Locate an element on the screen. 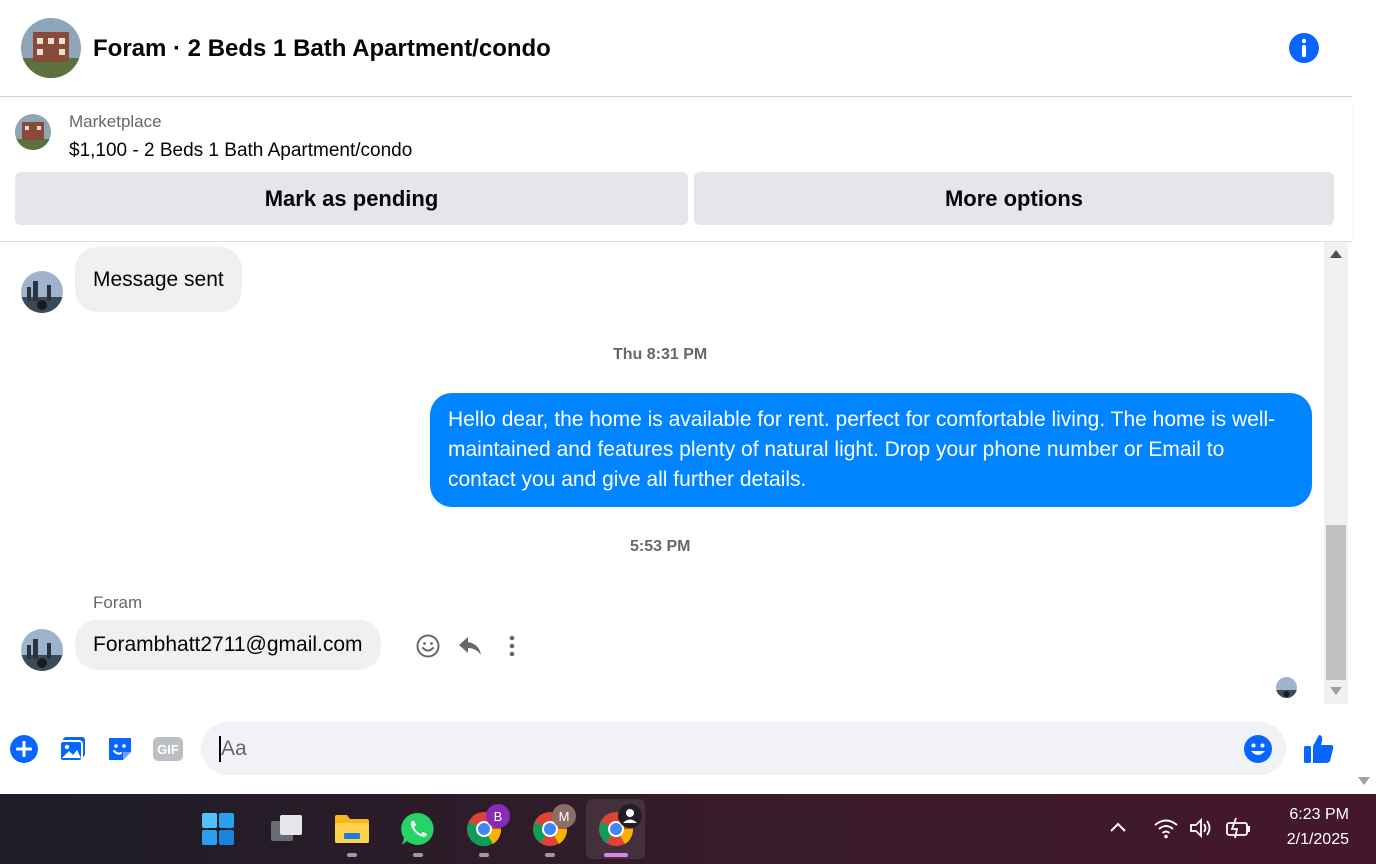 This screenshot has width=1376, height=864. message-text: Forambhatt2711@gmail.com is located at coordinates (228, 644).